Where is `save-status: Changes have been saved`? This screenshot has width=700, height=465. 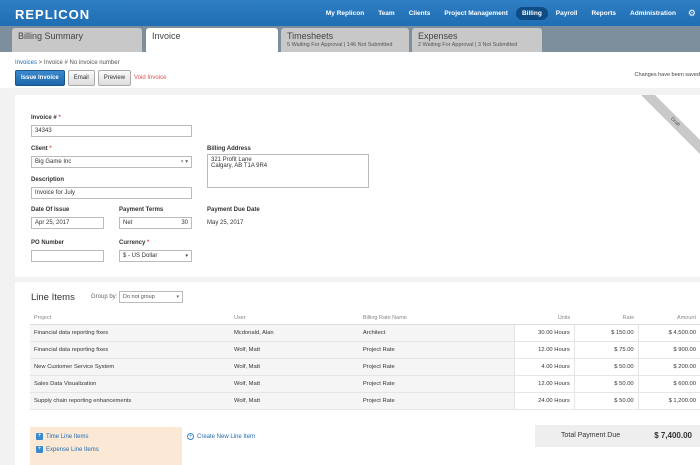
save-status: Changes have been saved is located at coordinates (667, 75).